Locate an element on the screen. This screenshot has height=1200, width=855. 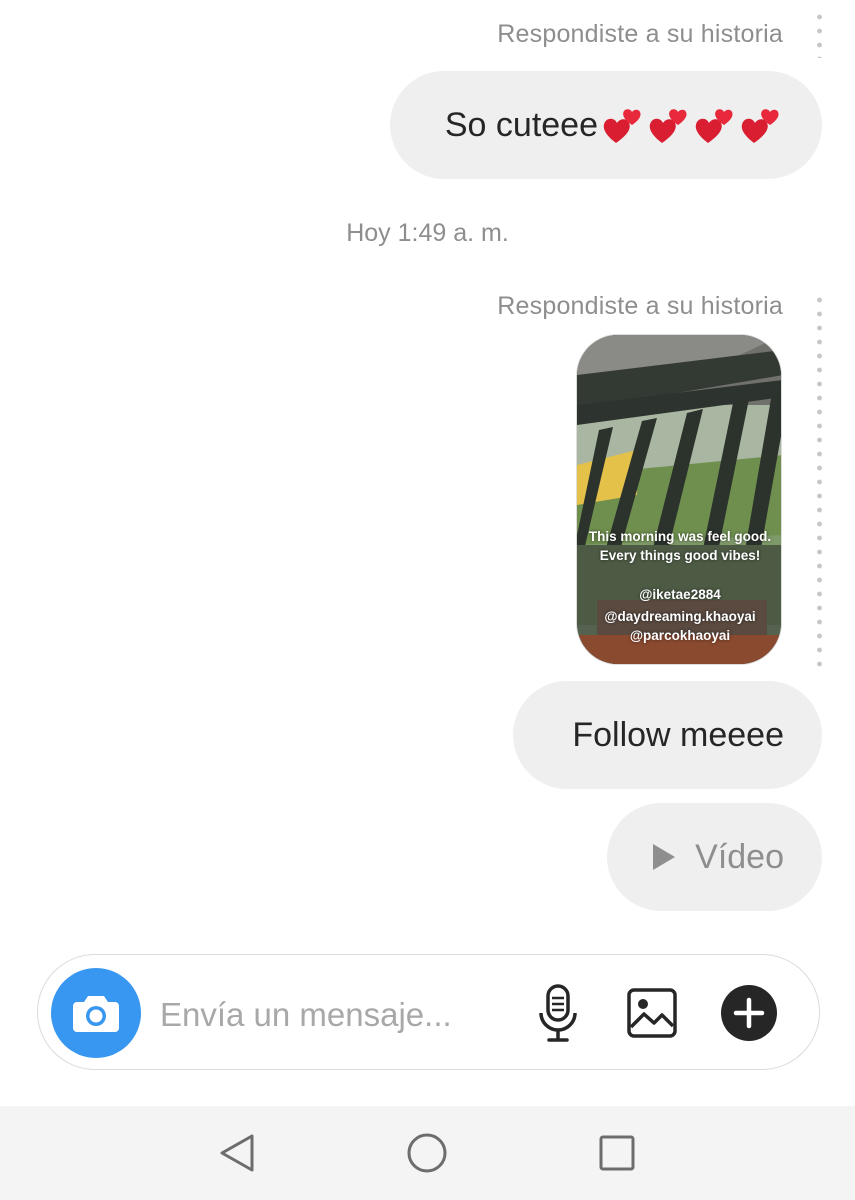
recents-icon is located at coordinates (617, 1153).